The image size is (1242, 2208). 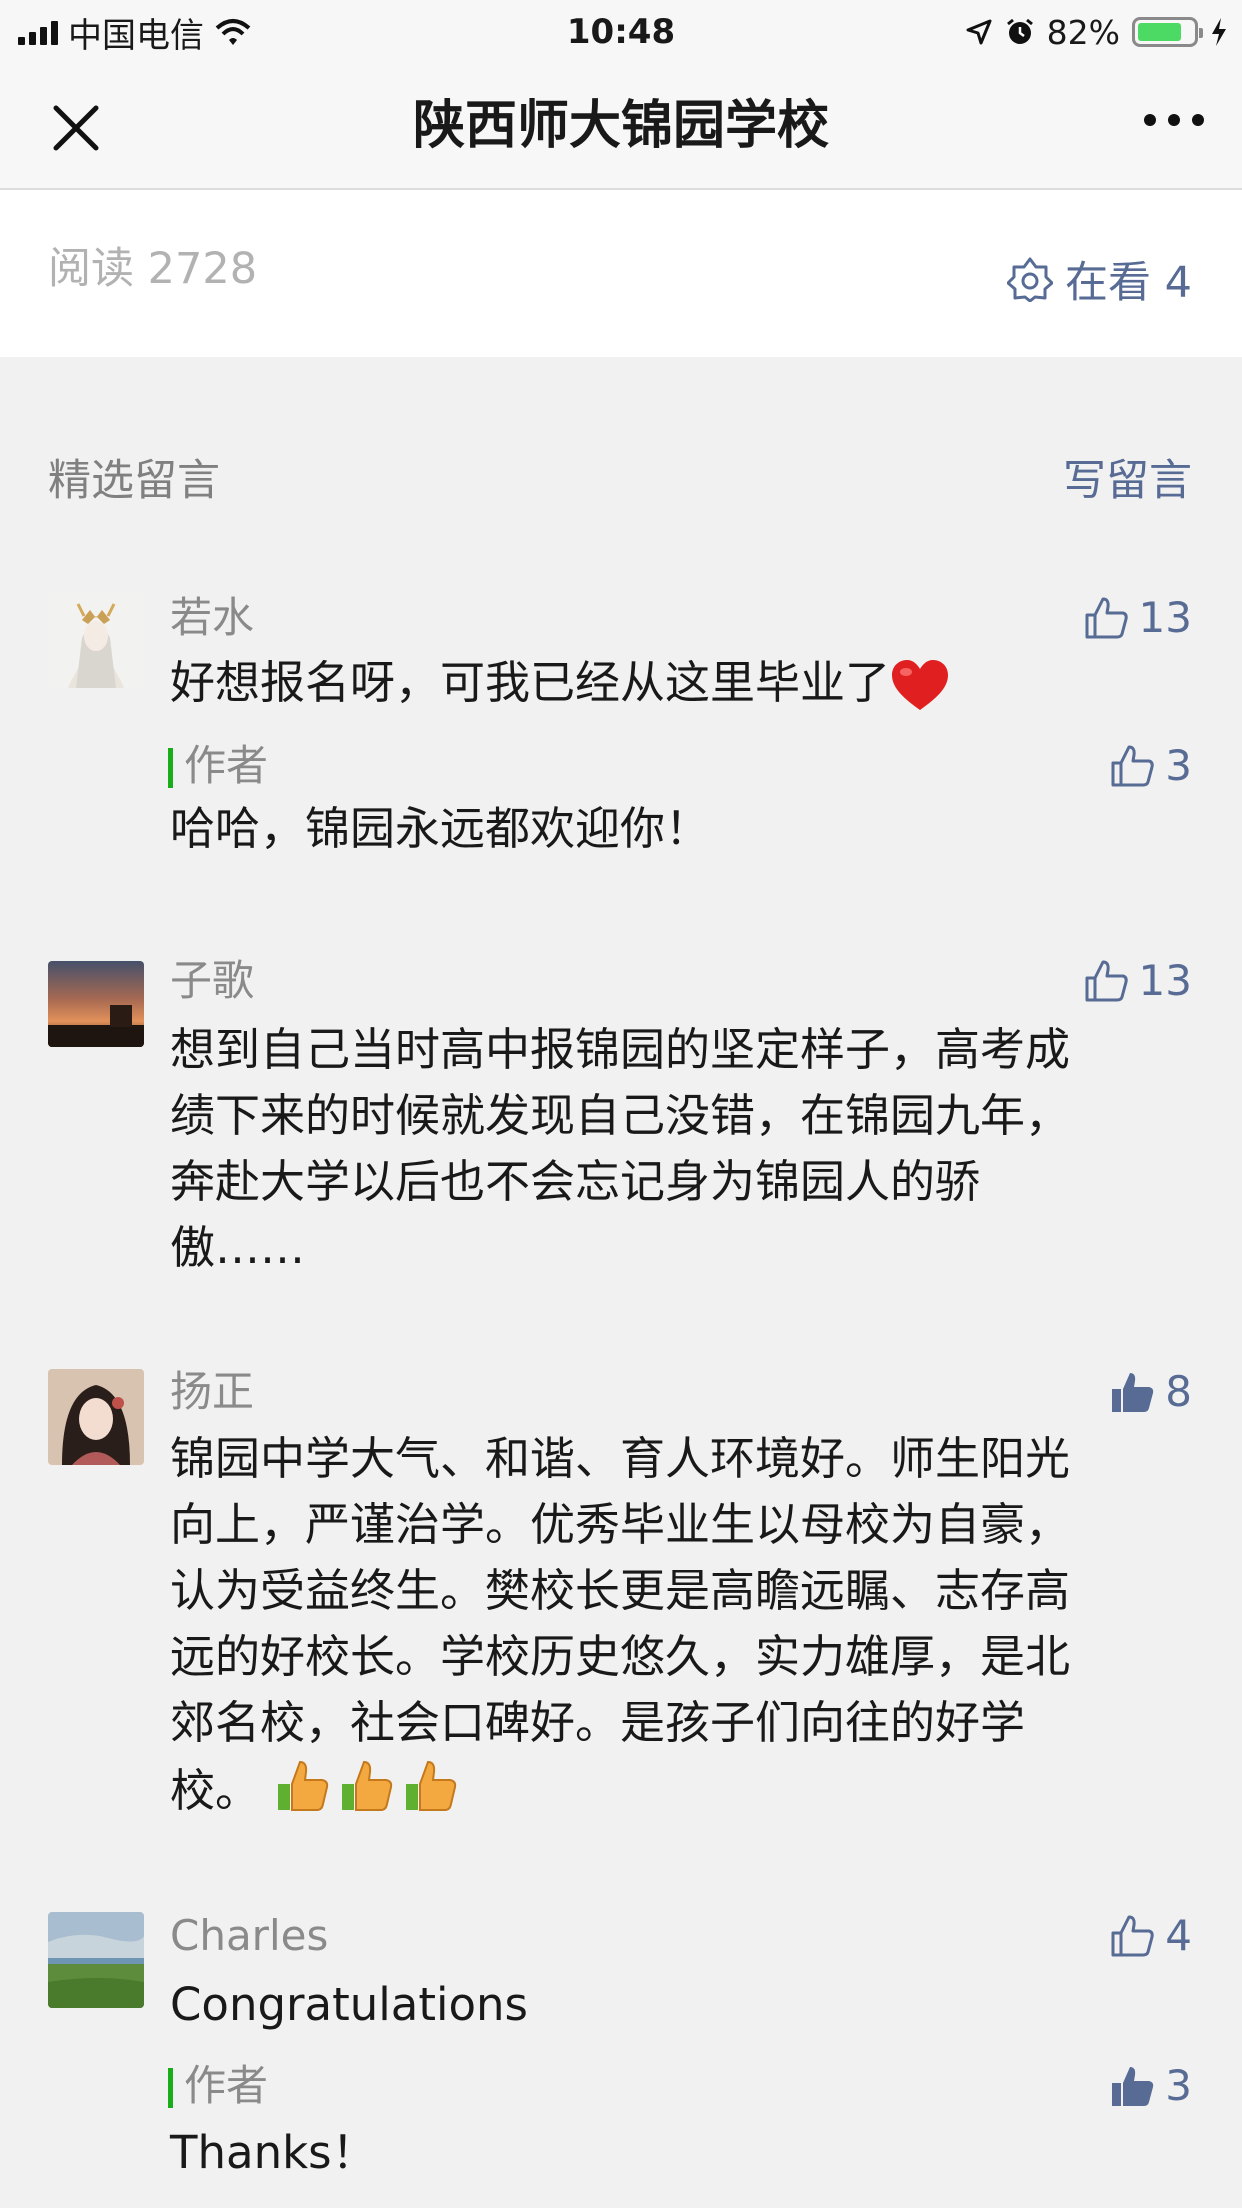 What do you see at coordinates (1083, 32) in the screenshot?
I see `battery-percent: 82%` at bounding box center [1083, 32].